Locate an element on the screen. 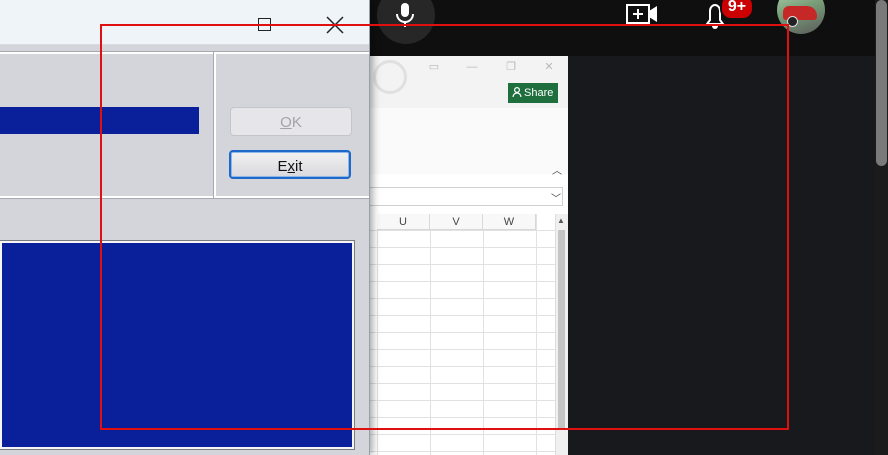  exit-label-post: it is located at coordinates (299, 166).